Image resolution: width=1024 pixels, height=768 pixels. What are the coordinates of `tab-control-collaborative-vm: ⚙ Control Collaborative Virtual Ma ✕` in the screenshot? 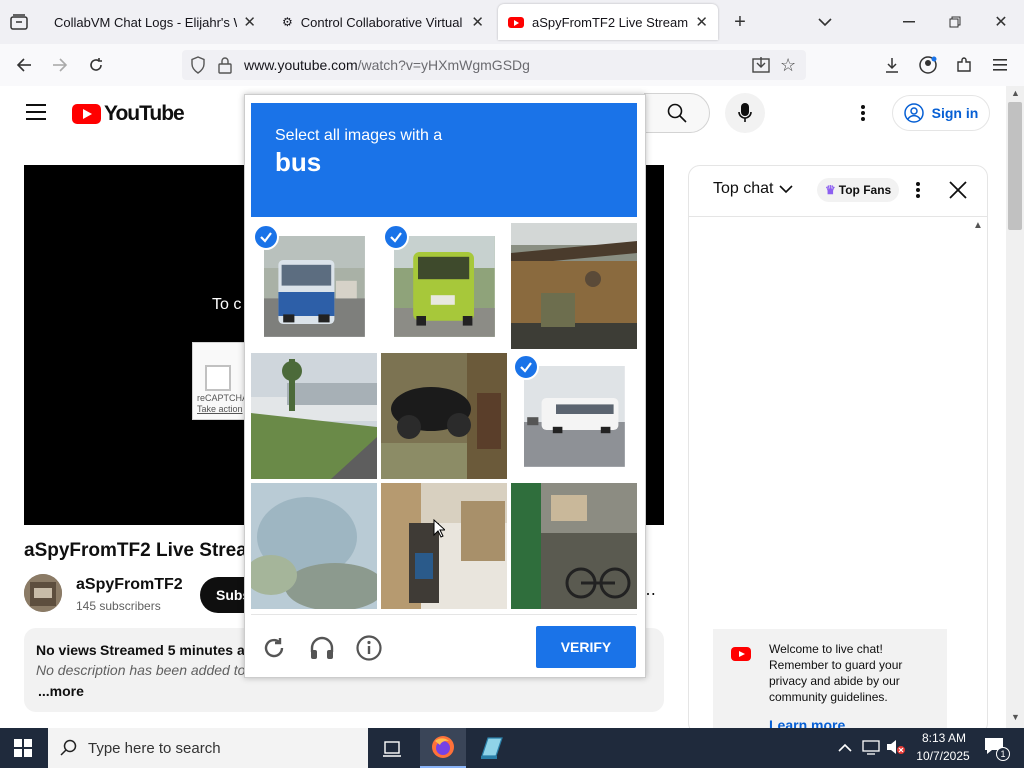 It's located at (383, 22).